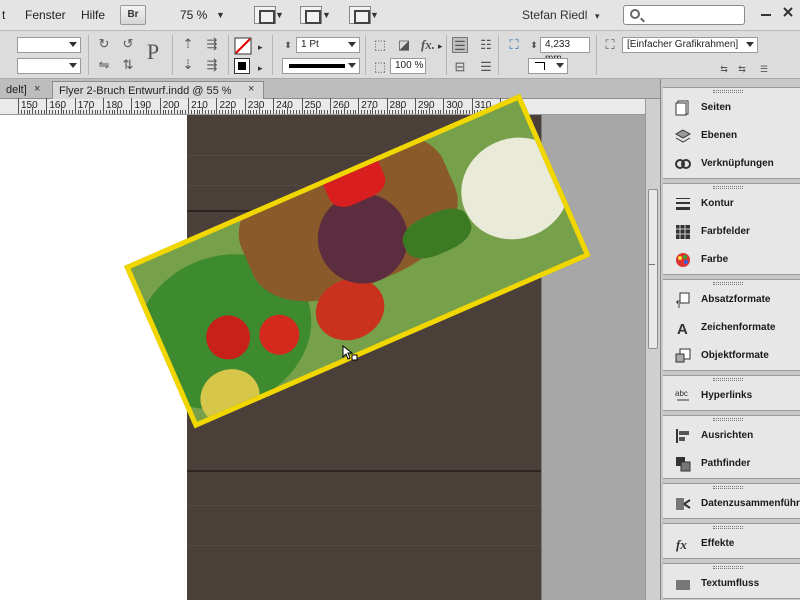 Image resolution: width=800 pixels, height=600 pixels. Describe the element at coordinates (49, 66) in the screenshot. I see `reference-y-field` at that location.